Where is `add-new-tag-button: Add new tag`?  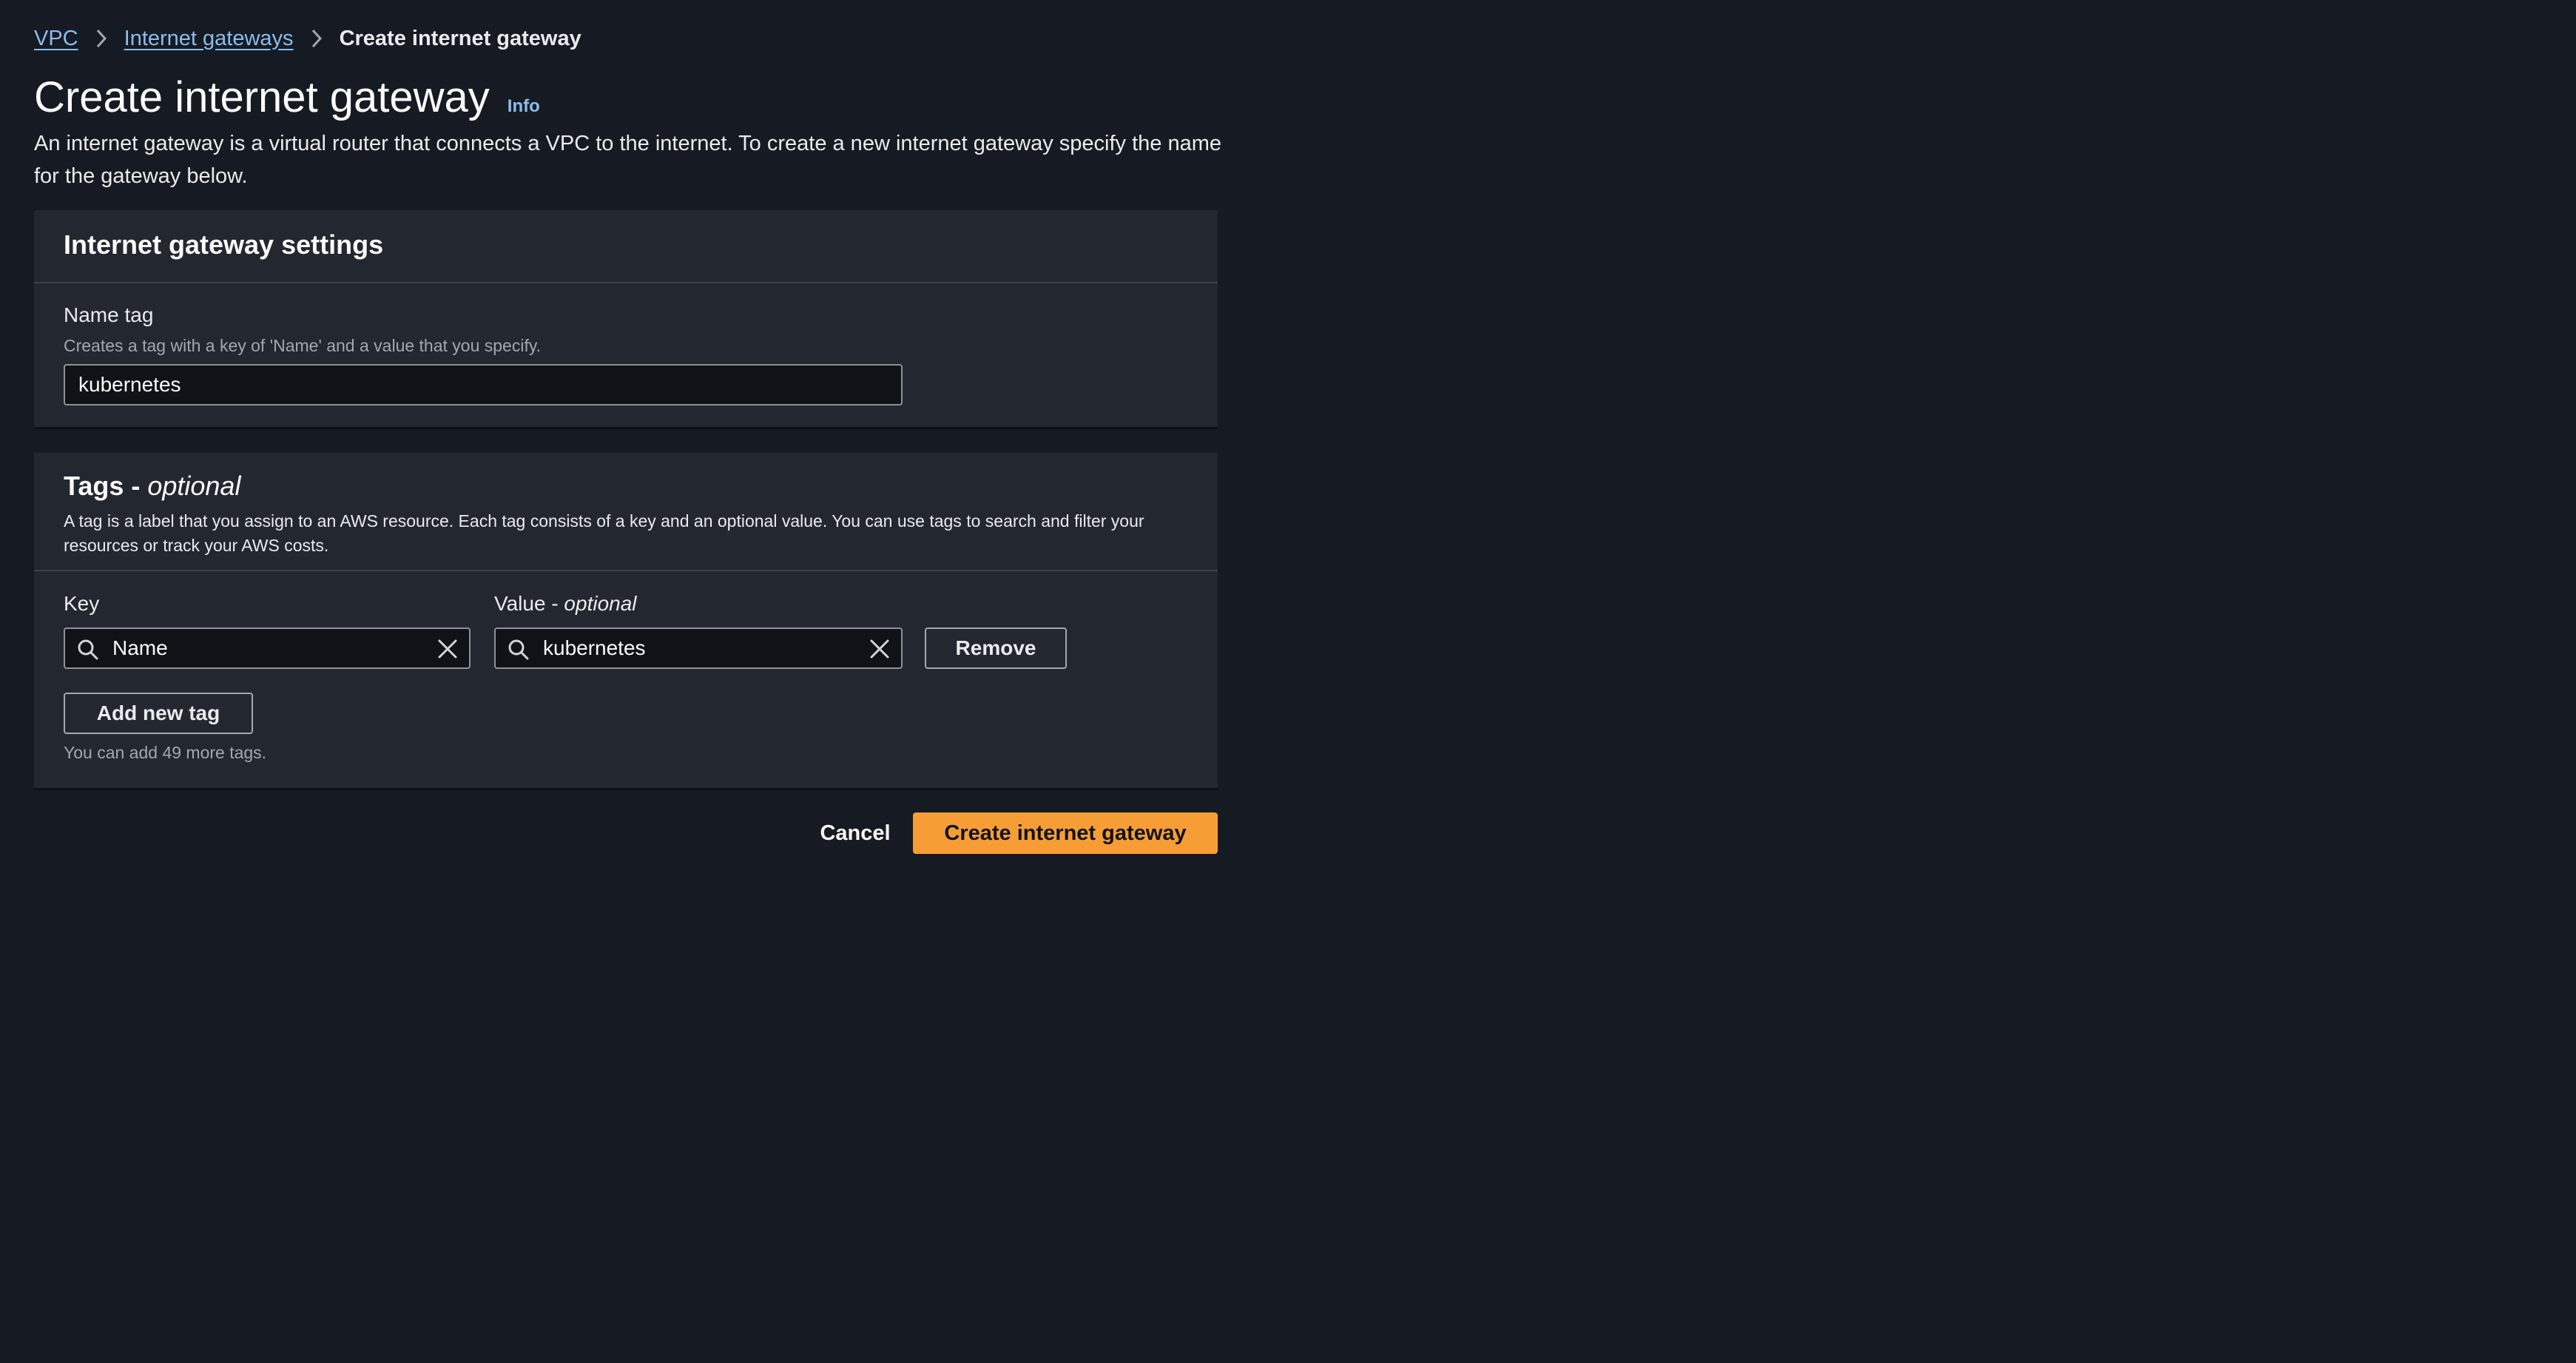 add-new-tag-button: Add new tag is located at coordinates (158, 713).